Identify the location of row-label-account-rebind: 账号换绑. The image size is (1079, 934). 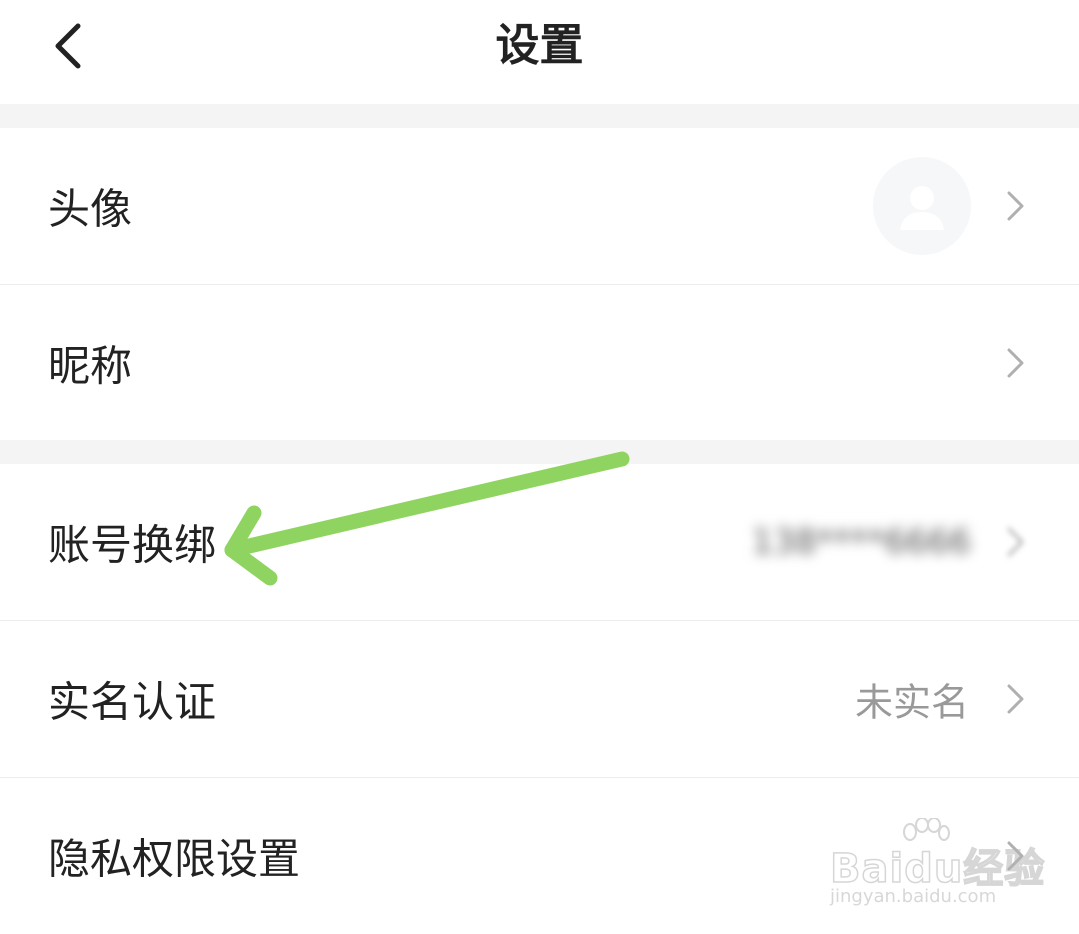
(132, 545).